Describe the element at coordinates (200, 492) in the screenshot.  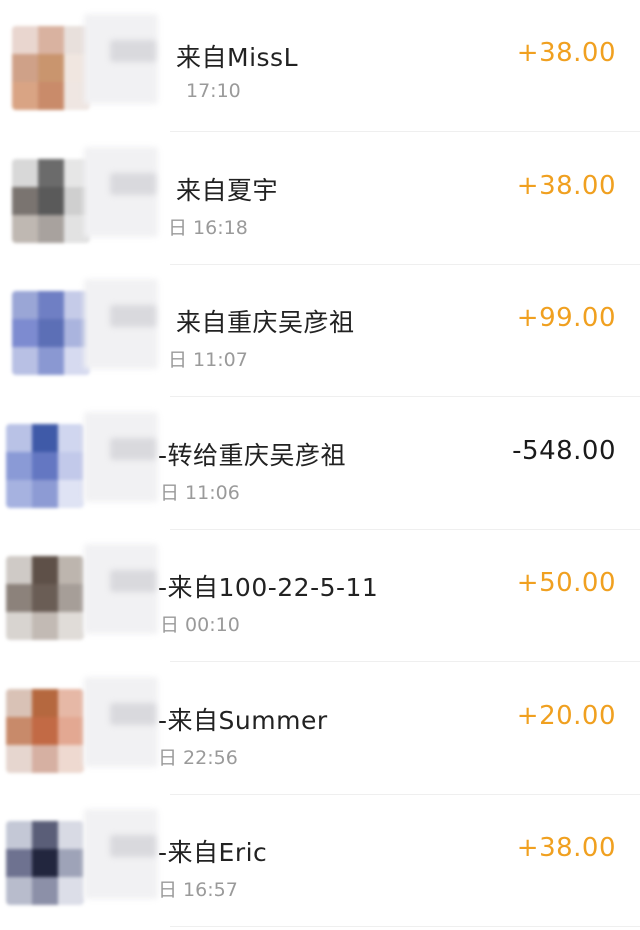
I see `transaction-time: 日 11:06` at that location.